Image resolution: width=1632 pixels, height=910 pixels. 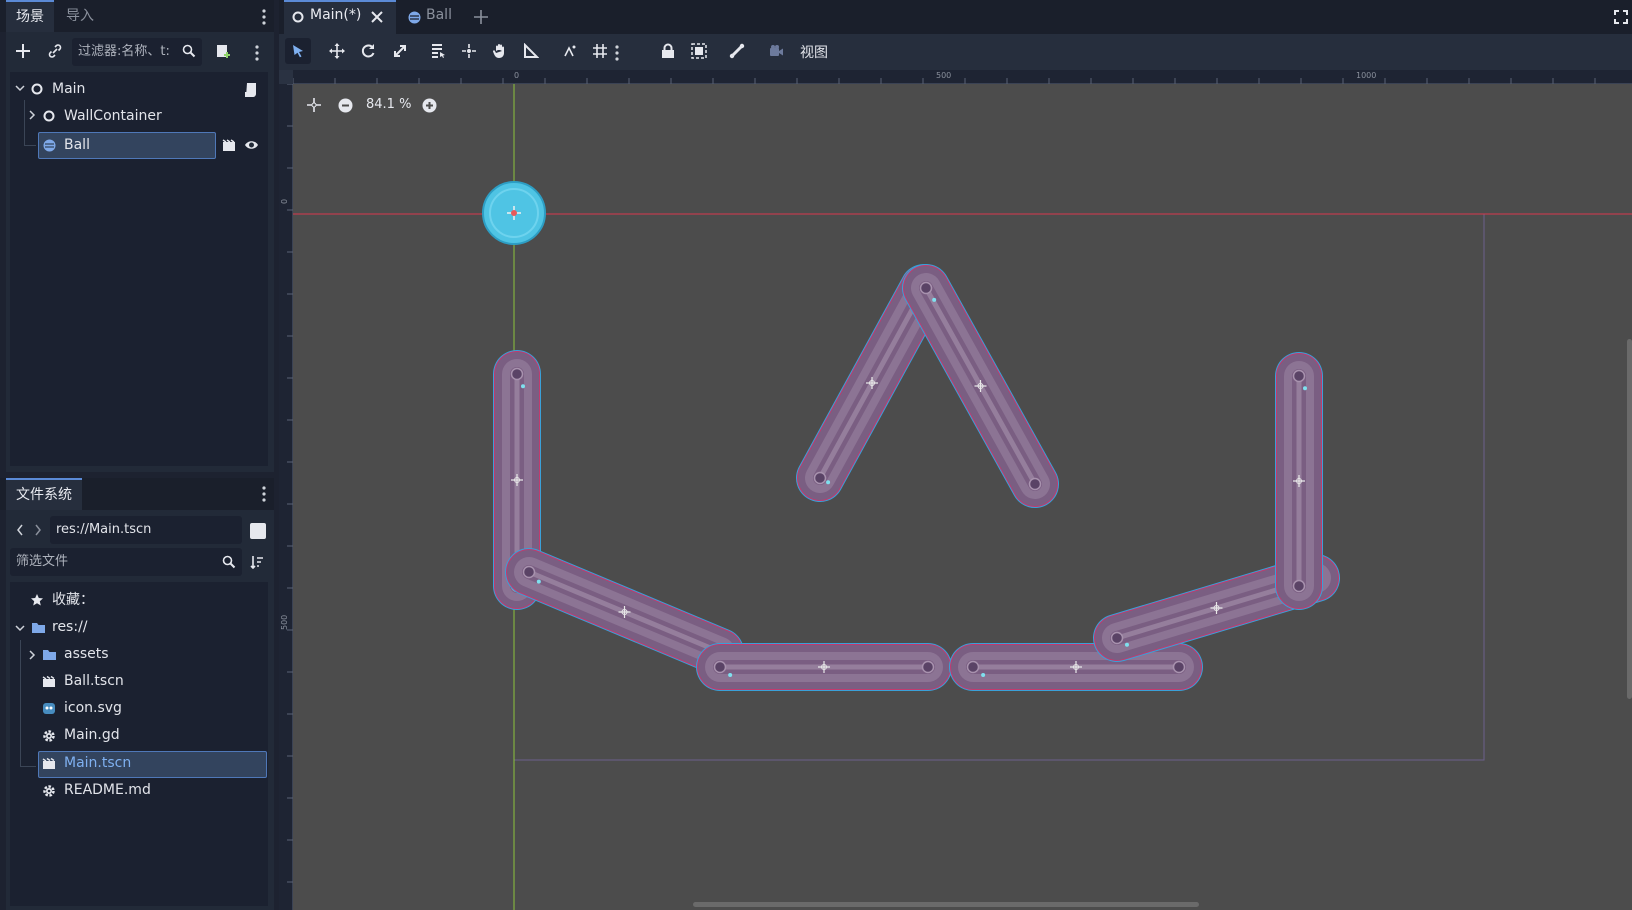 I want to click on center-view-icon, so click(x=314, y=105).